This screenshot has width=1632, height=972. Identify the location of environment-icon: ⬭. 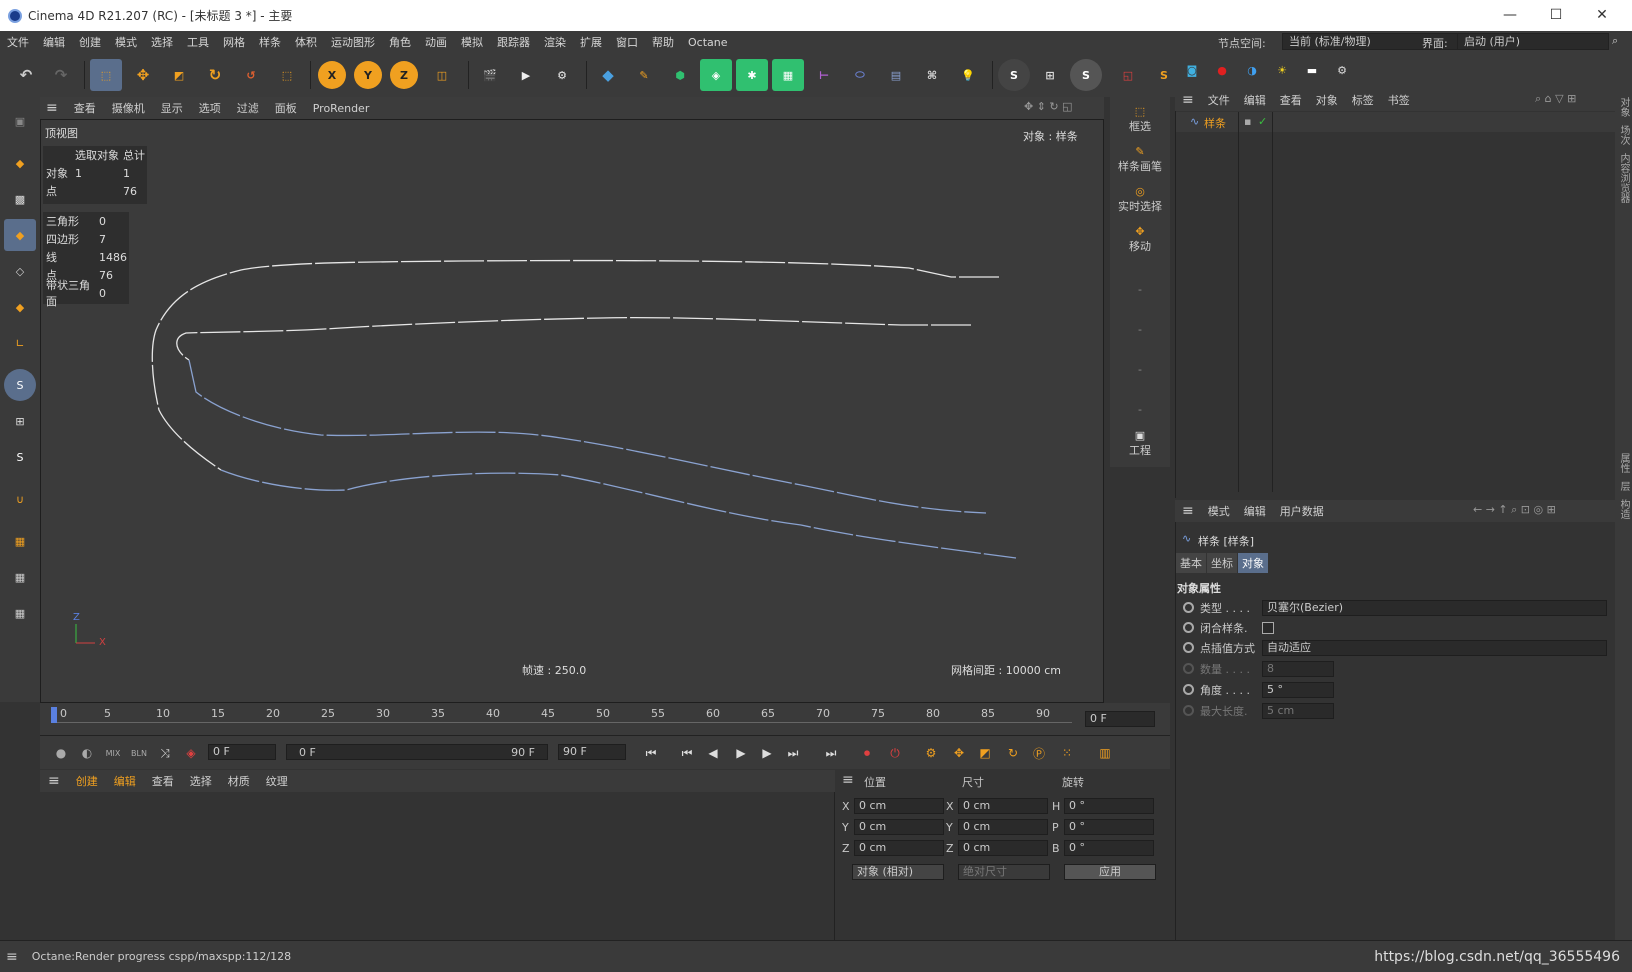
(860, 75).